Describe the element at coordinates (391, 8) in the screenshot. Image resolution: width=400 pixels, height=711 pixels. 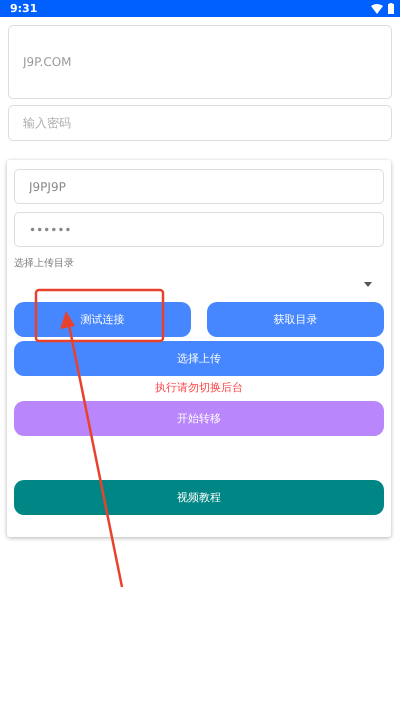
I see `battery-icon` at that location.